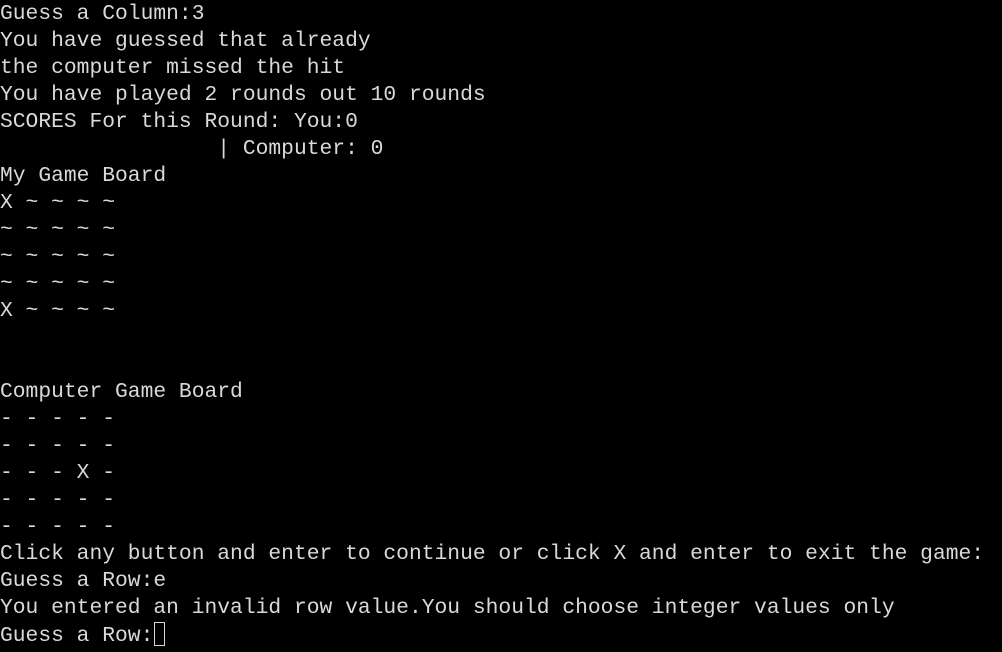 The height and width of the screenshot is (652, 1002). What do you see at coordinates (77, 636) in the screenshot?
I see `prompt-label: Guess a Row:` at bounding box center [77, 636].